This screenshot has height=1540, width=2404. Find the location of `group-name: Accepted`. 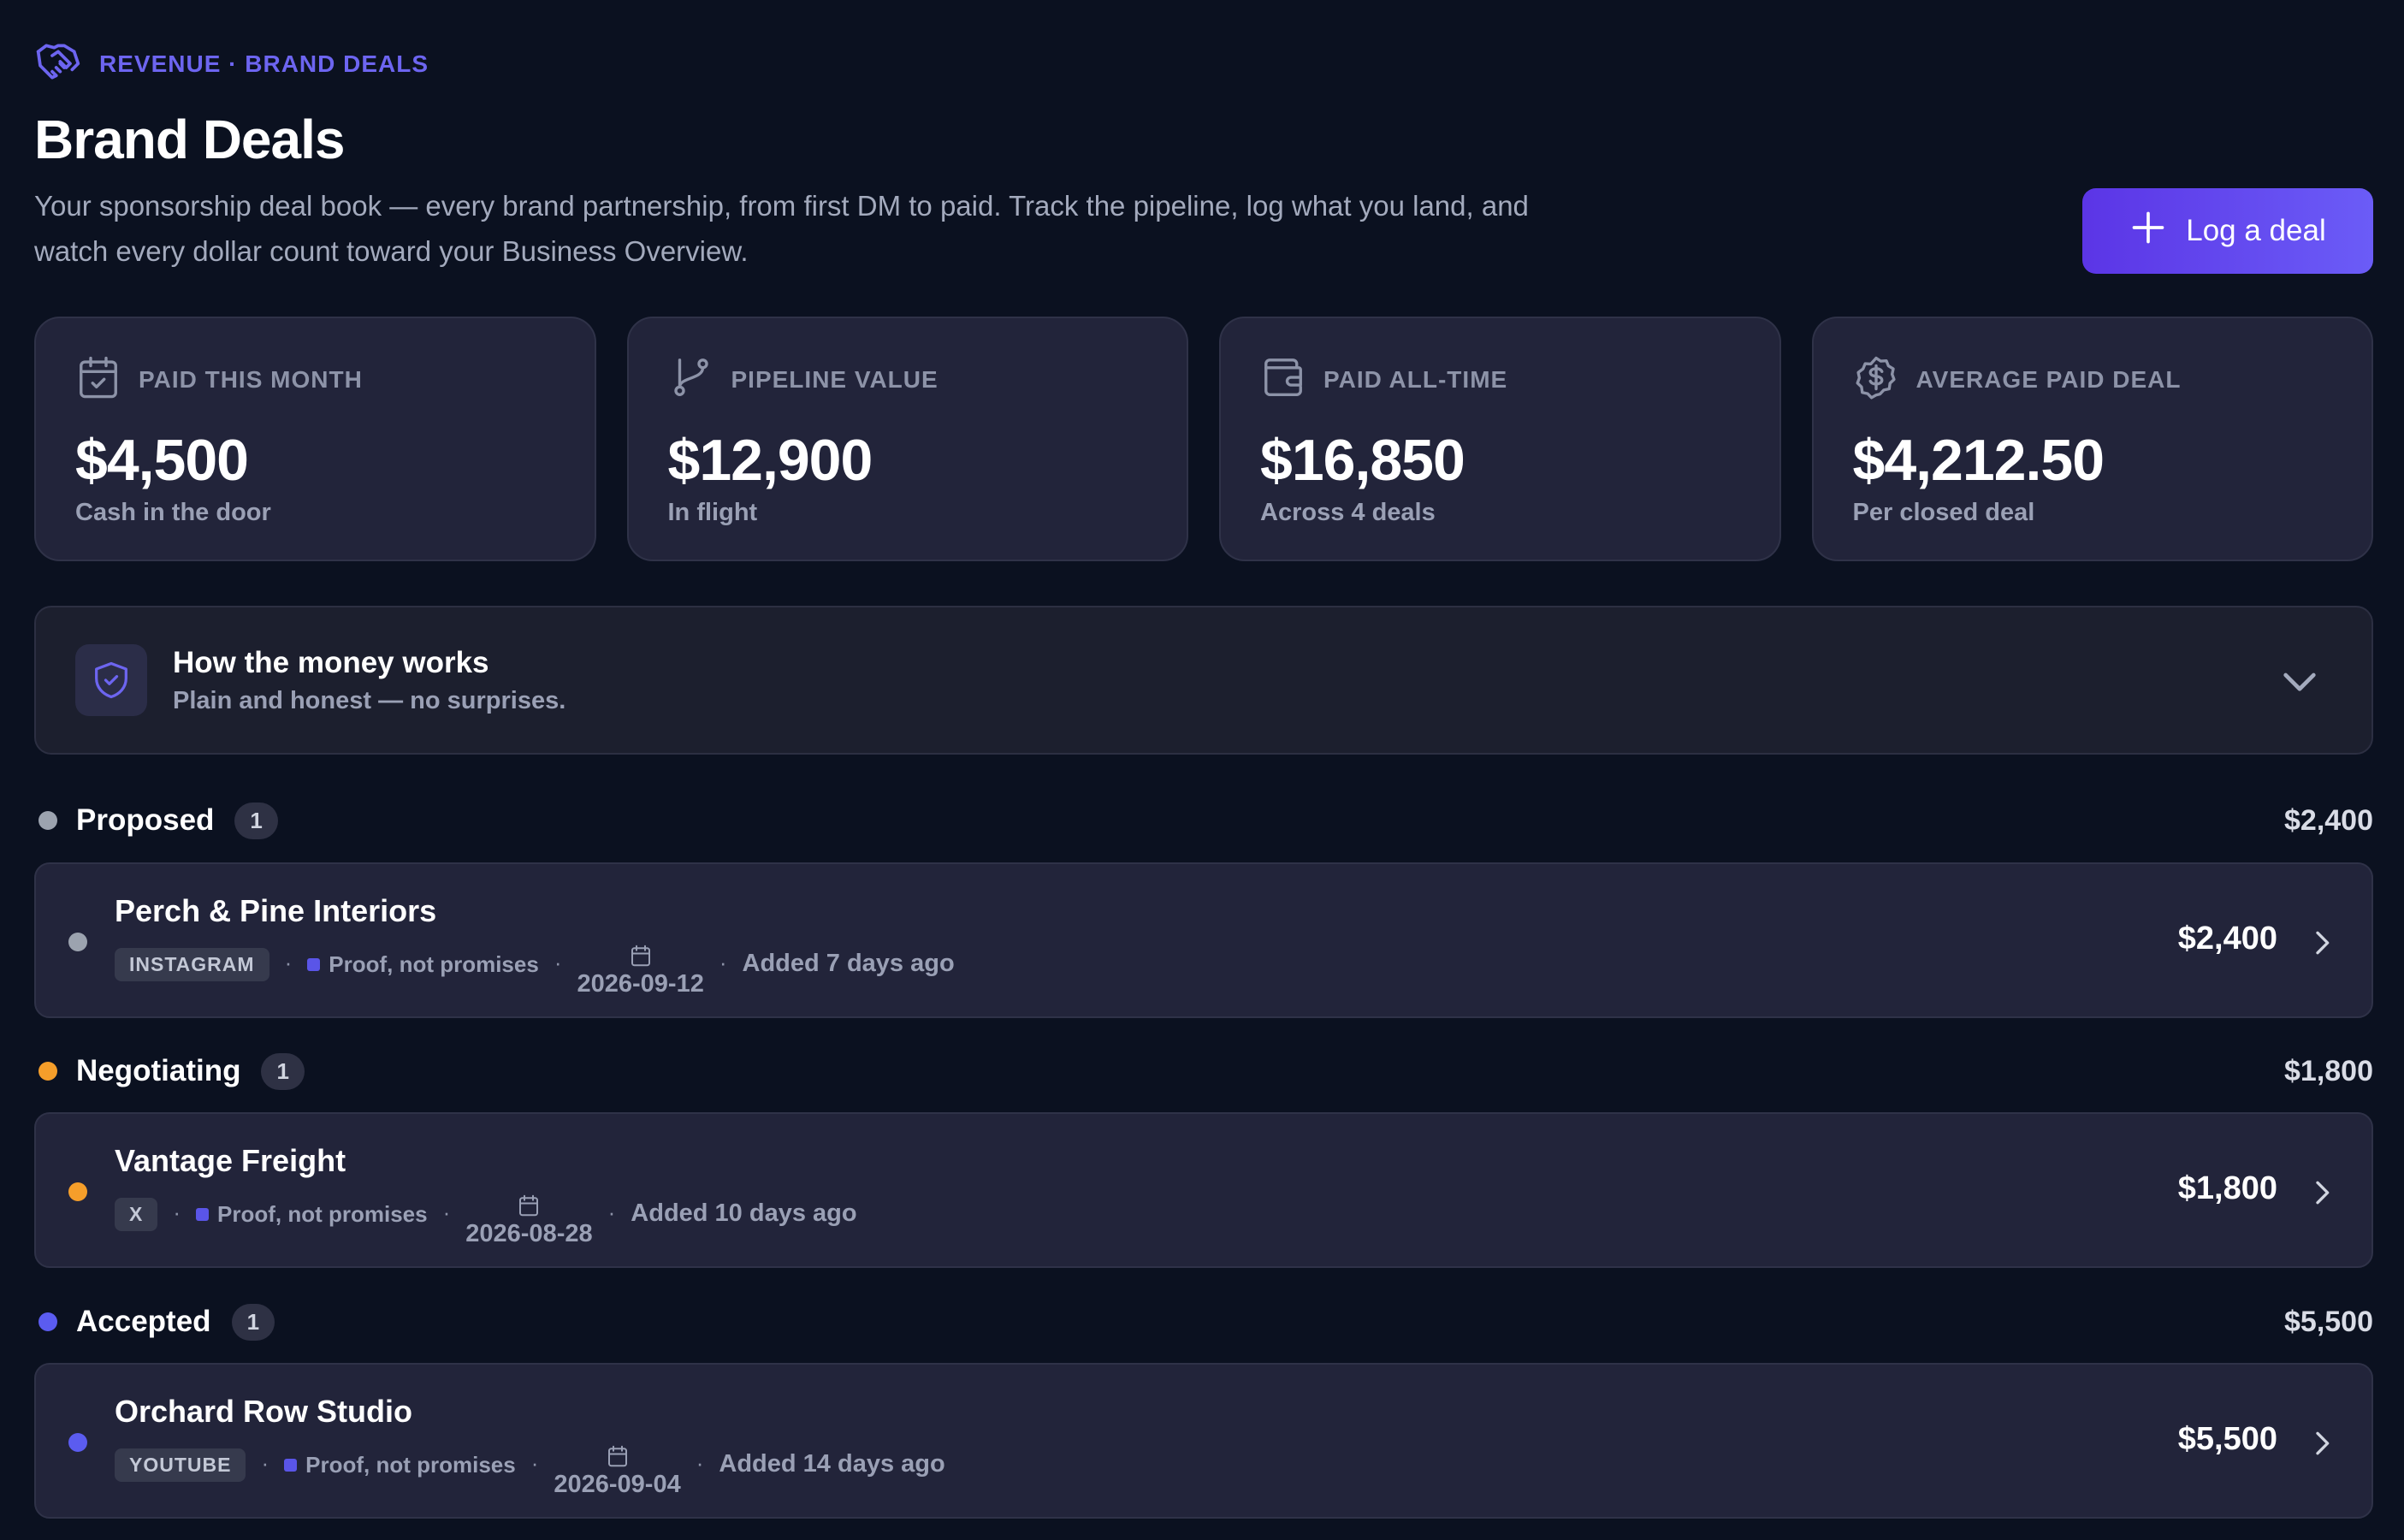

group-name: Accepted is located at coordinates (143, 1321).